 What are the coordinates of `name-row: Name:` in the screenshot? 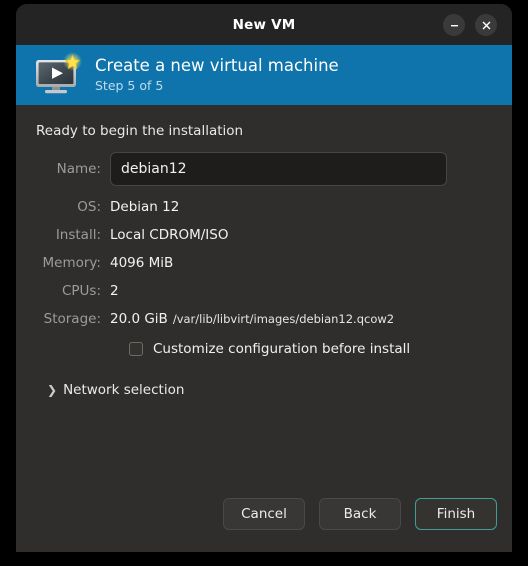 It's located at (264, 169).